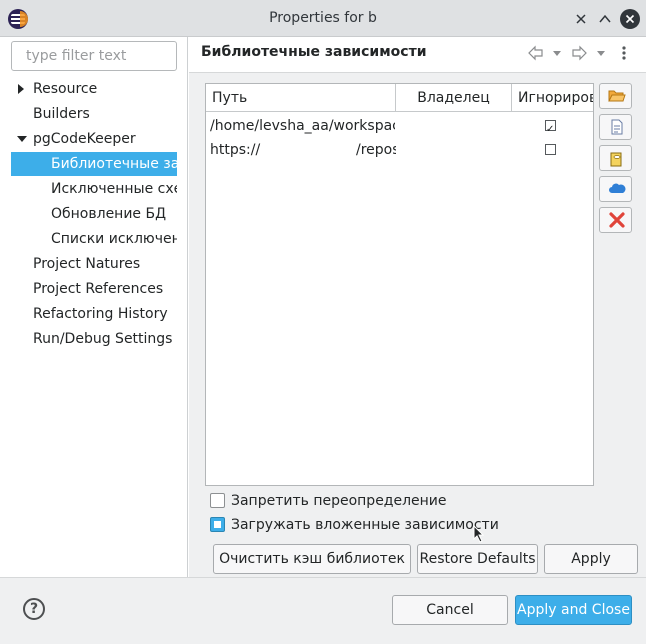 This screenshot has width=646, height=644. What do you see at coordinates (479, 535) in the screenshot?
I see `mouse-cursor-icon` at bounding box center [479, 535].